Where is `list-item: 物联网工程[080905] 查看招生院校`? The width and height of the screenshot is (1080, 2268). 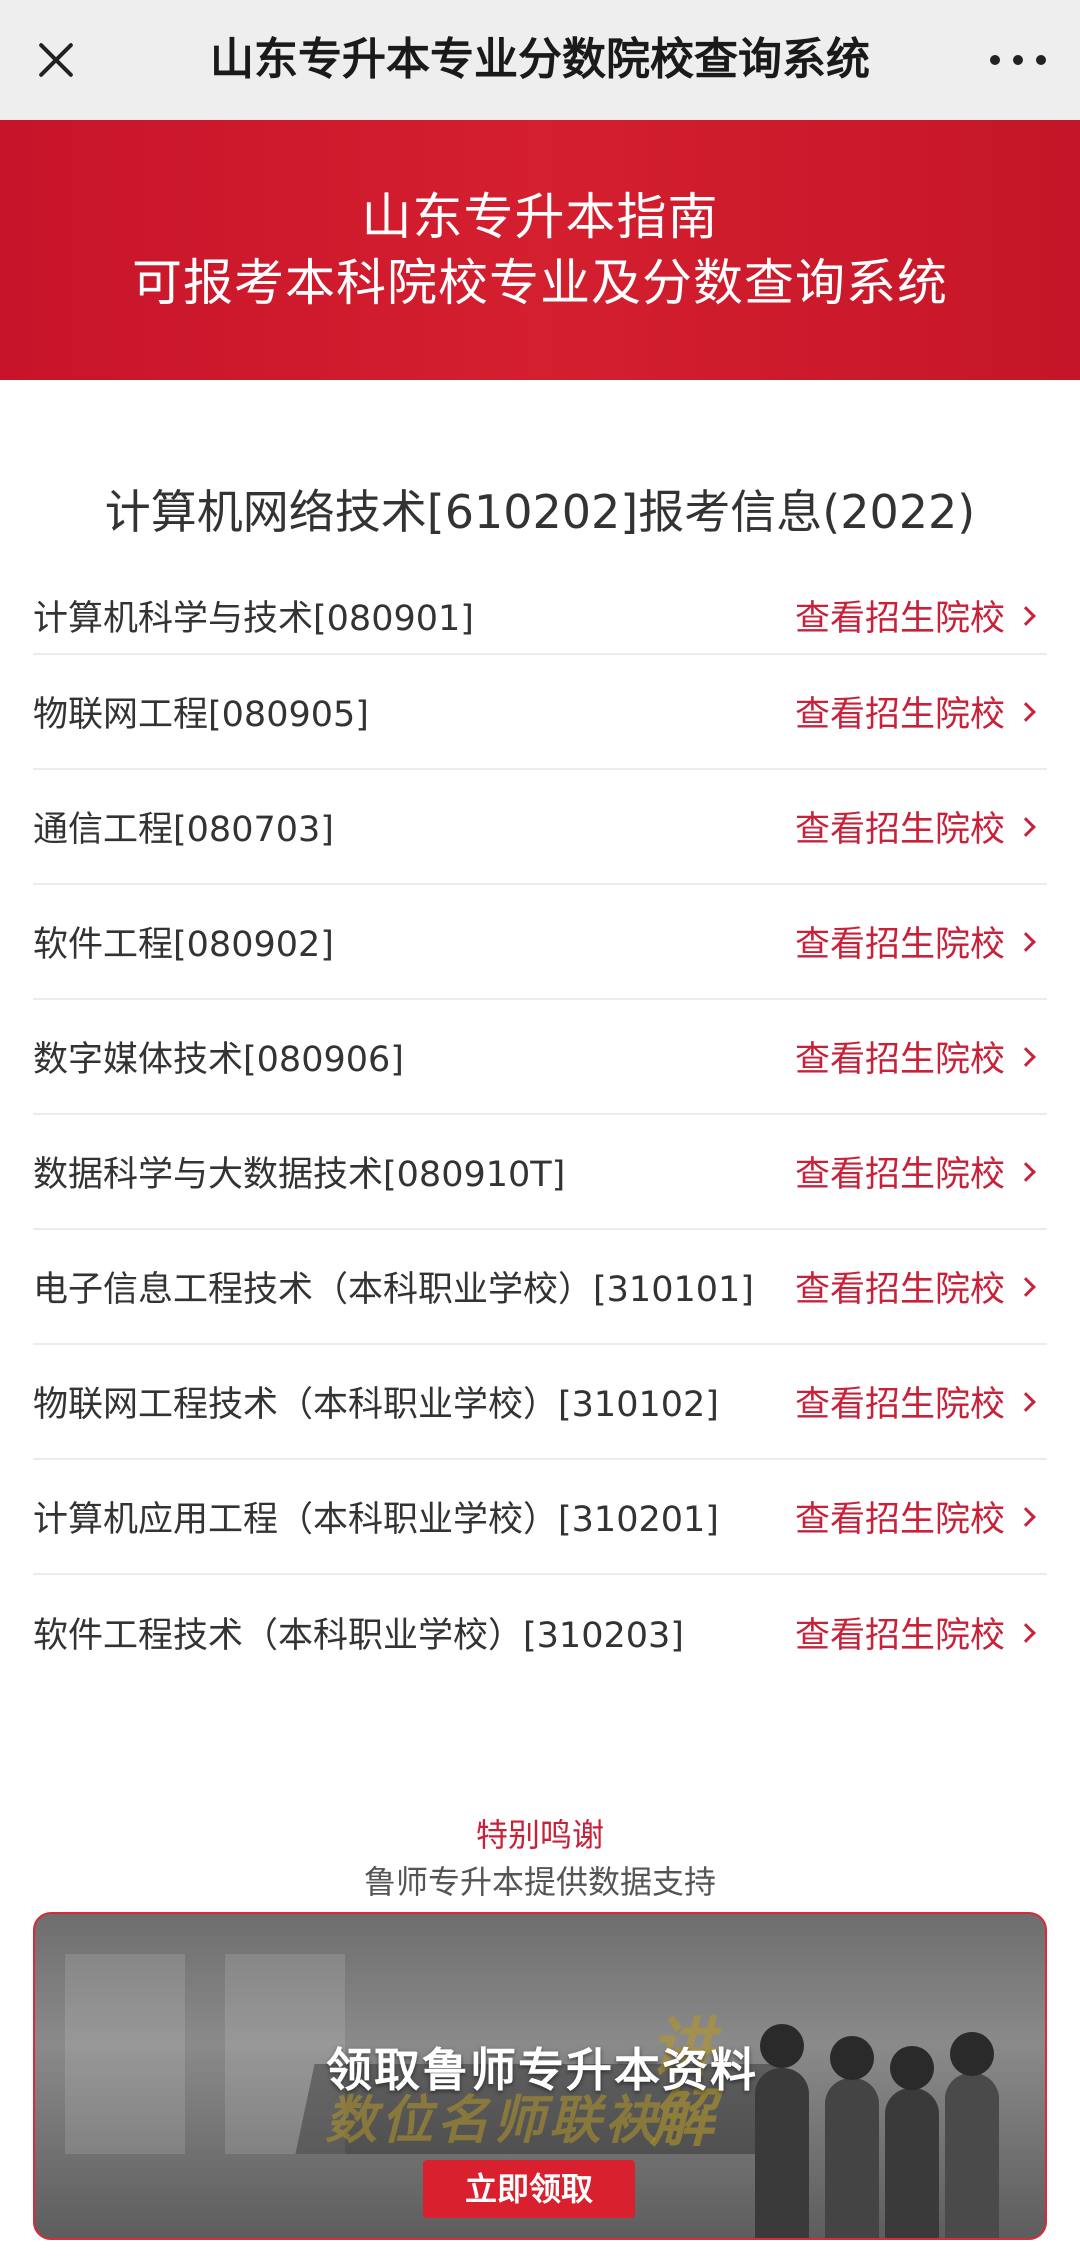 list-item: 物联网工程[080905] 查看招生院校 is located at coordinates (540, 712).